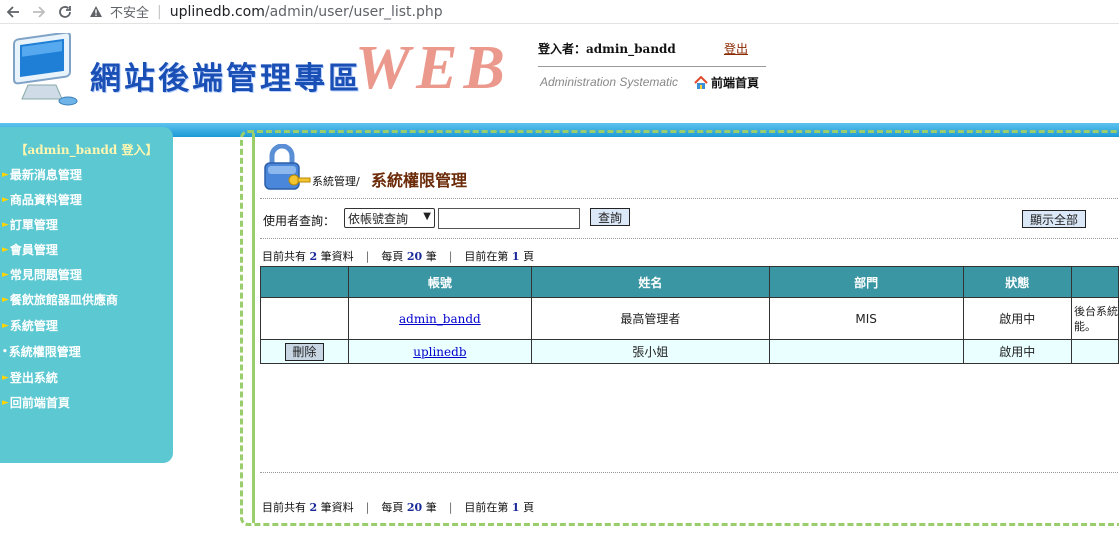  What do you see at coordinates (650, 351) in the screenshot?
I see `name-cell: 張小姐` at bounding box center [650, 351].